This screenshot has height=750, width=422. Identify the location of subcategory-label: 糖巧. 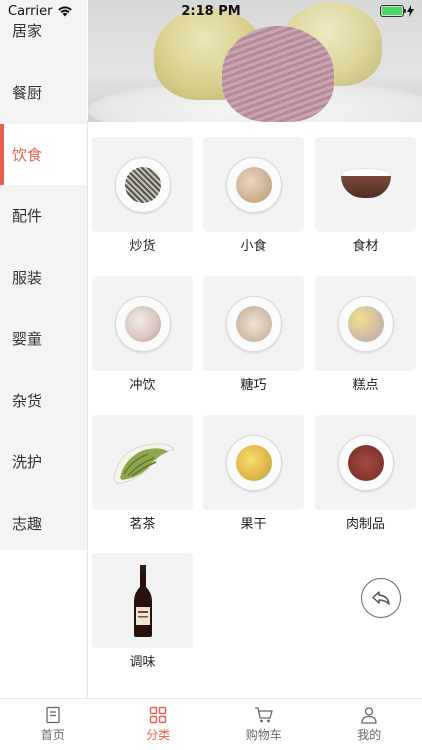
(253, 385).